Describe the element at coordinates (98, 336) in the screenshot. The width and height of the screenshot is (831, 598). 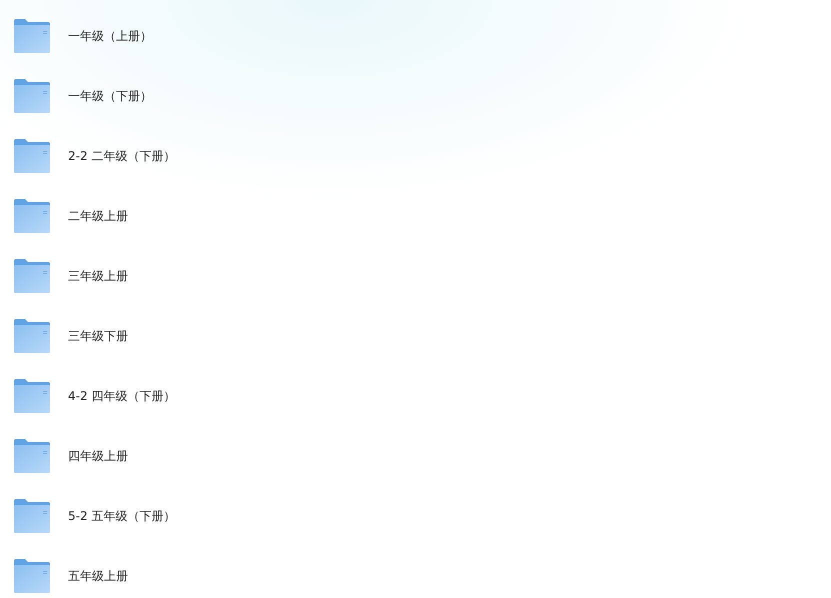
I see `folder-name: 三年级下册` at that location.